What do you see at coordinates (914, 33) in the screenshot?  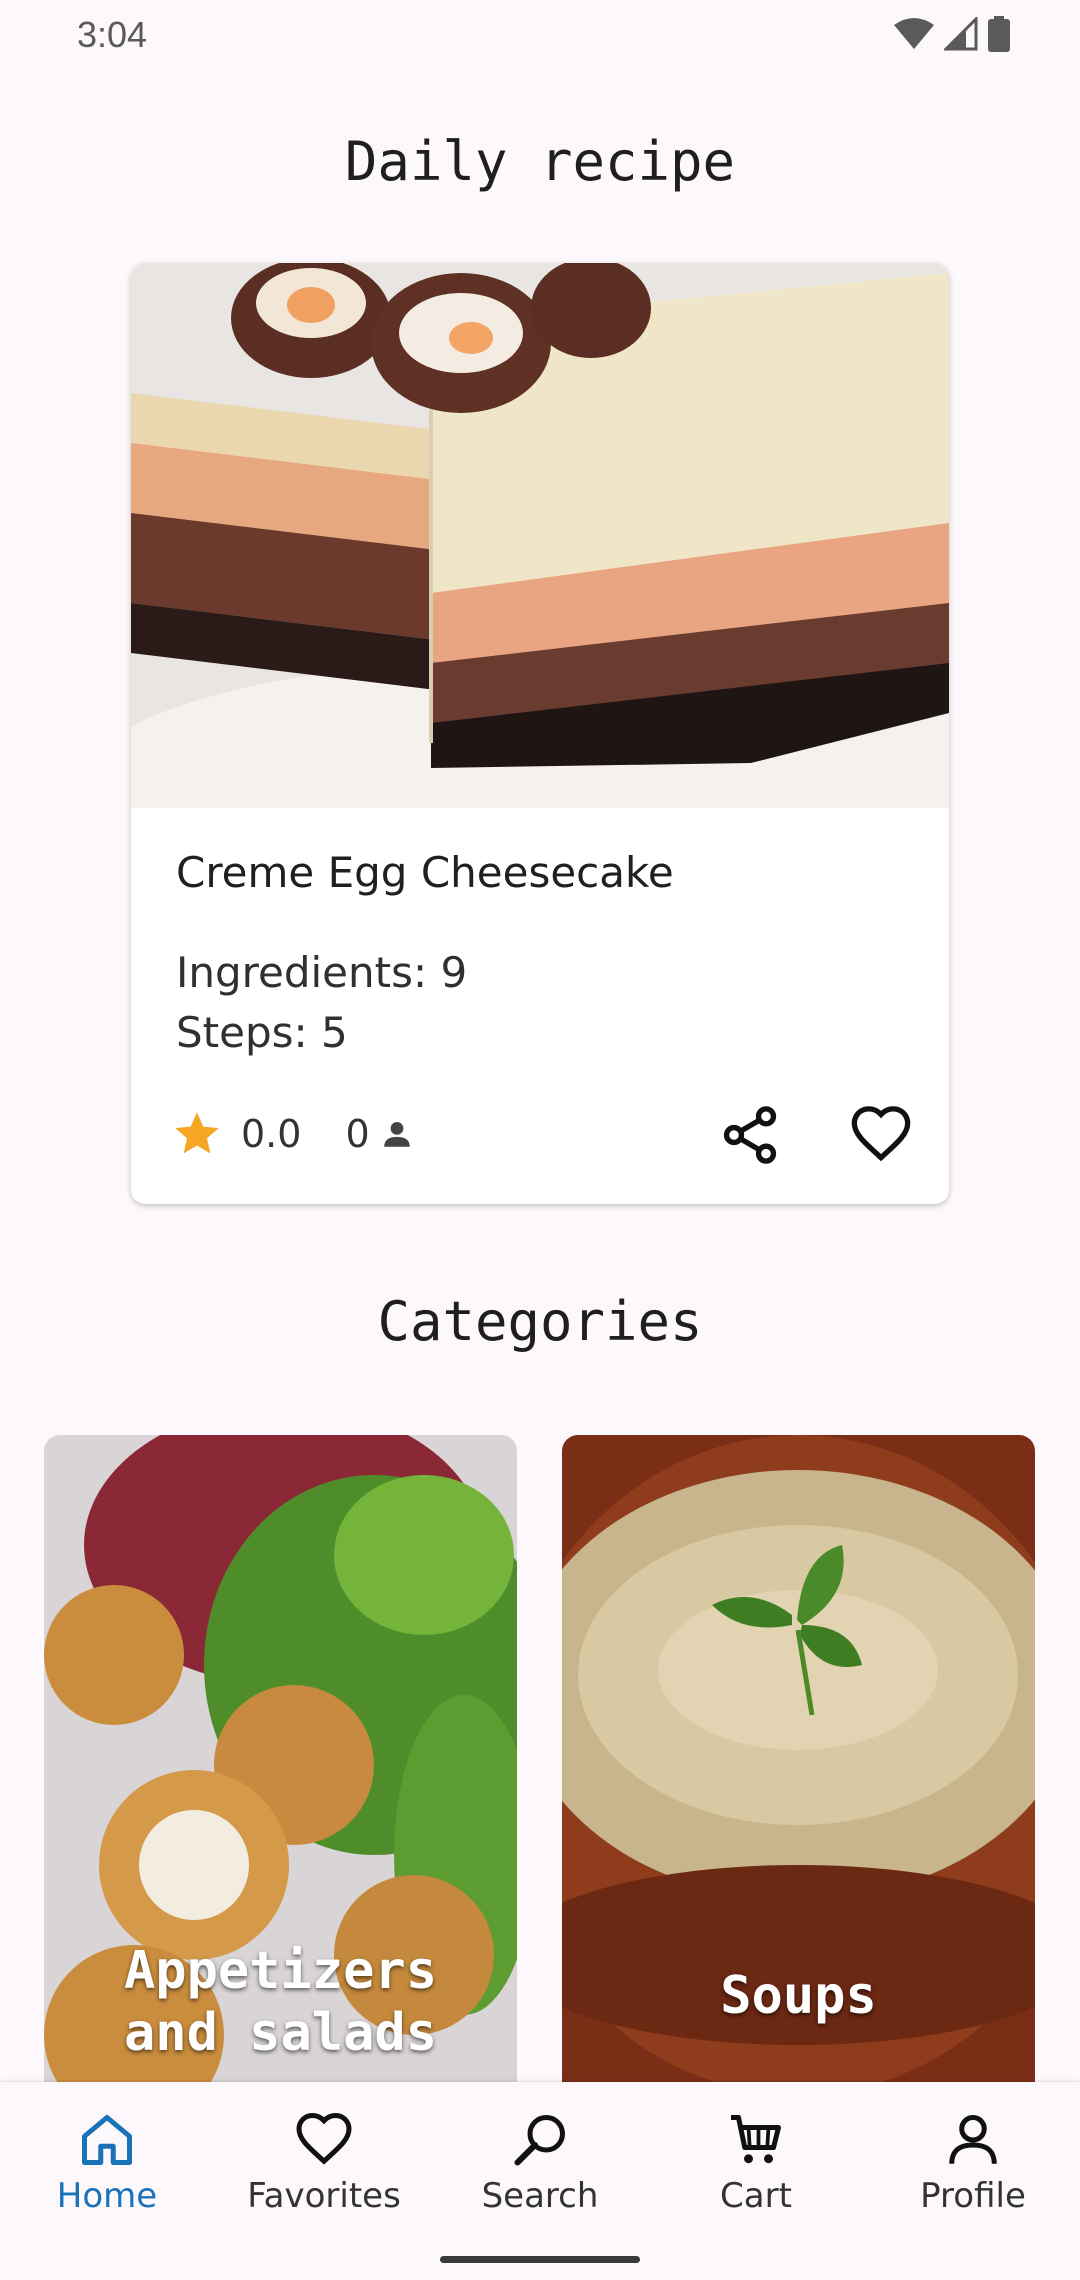 I see `wifi-icon` at bounding box center [914, 33].